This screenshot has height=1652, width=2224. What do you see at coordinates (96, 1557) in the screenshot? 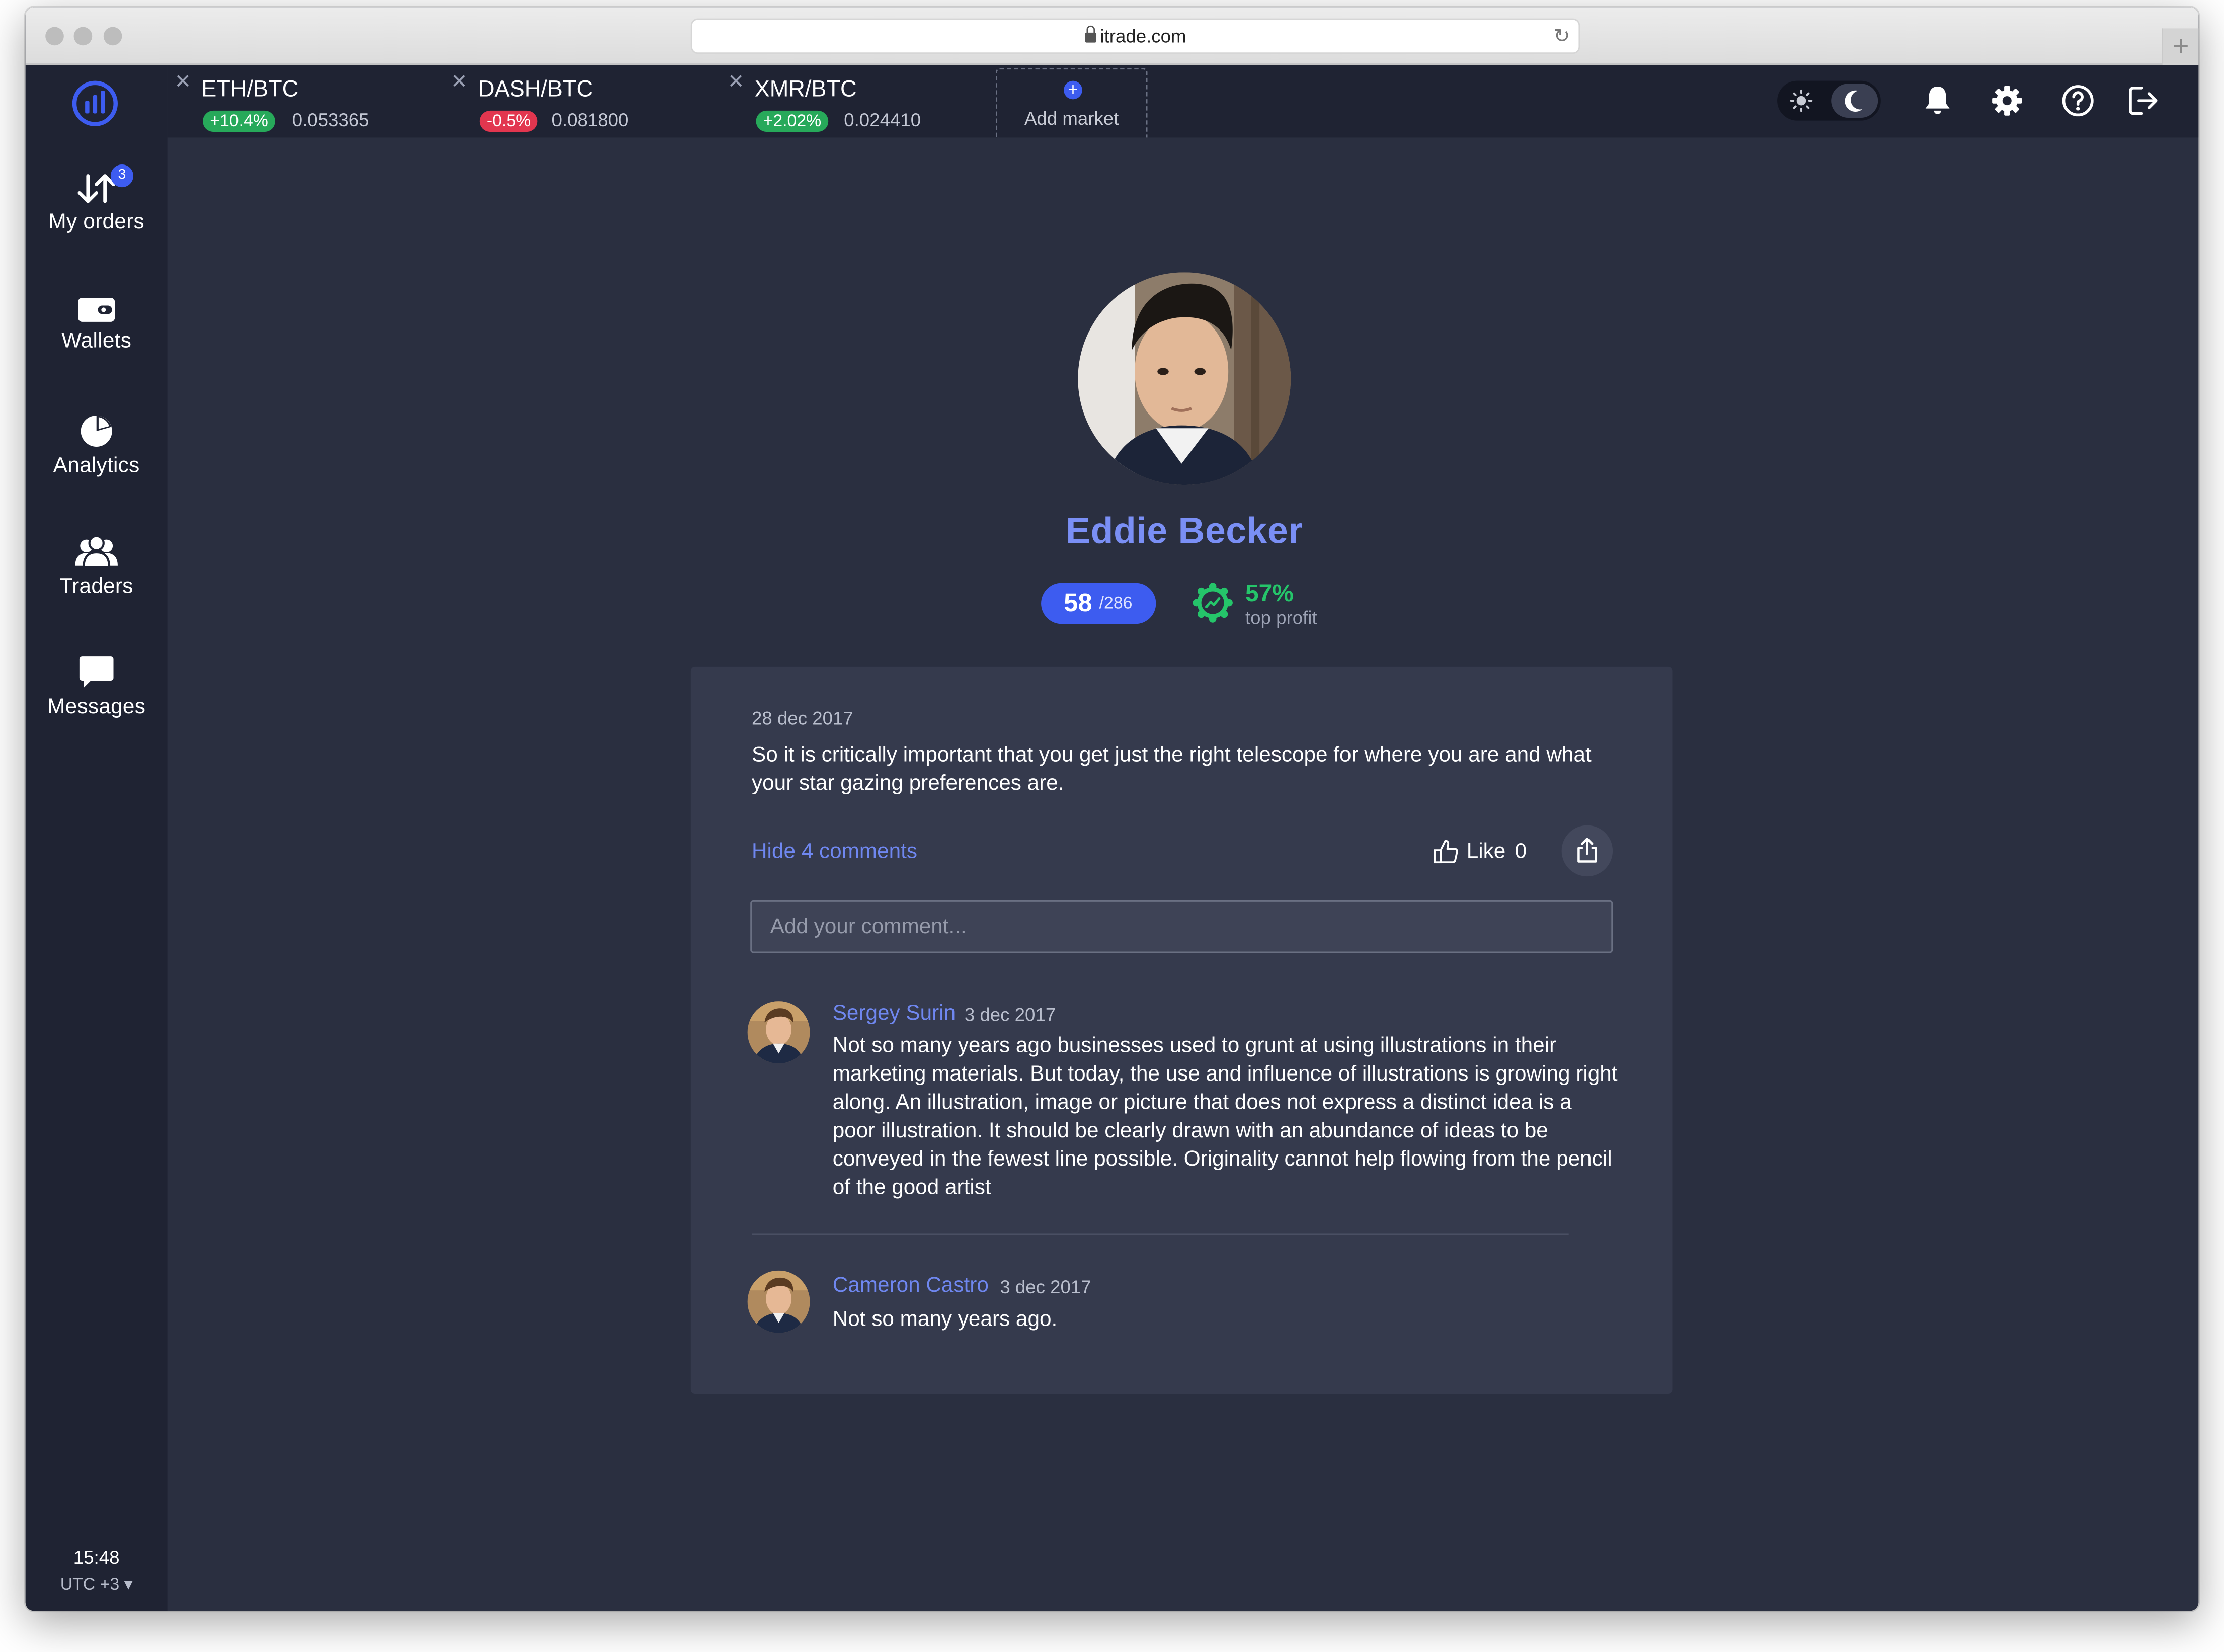
I see `clock-time: 15:48` at bounding box center [96, 1557].